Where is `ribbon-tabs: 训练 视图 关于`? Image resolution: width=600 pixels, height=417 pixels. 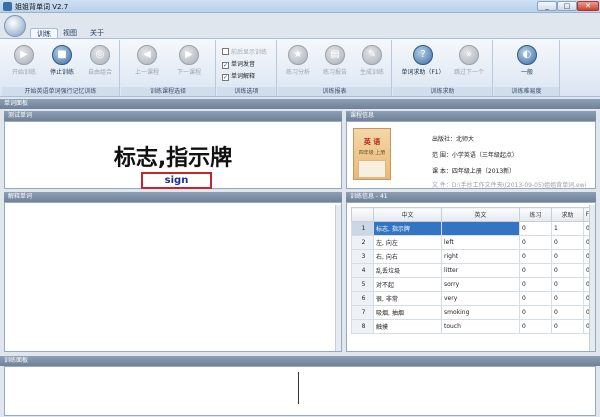 ribbon-tabs: 训练 视图 关于 is located at coordinates (300, 32).